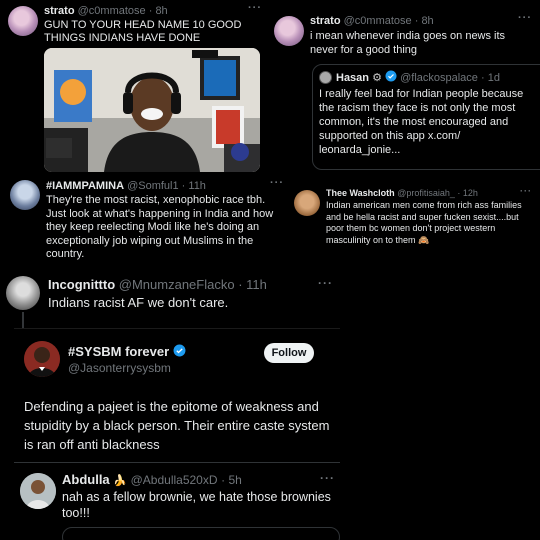 The image size is (540, 540). Describe the element at coordinates (119, 368) in the screenshot. I see `author-handle: @Jasonterrysysbm` at that location.